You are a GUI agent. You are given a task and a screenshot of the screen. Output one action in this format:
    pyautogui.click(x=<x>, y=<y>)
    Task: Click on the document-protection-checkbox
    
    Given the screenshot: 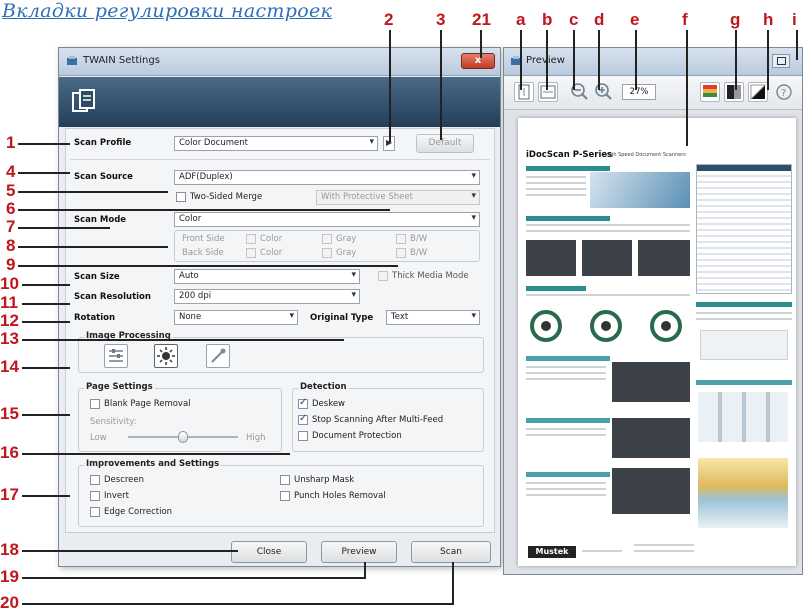 What is the action you would take?
    pyautogui.click(x=303, y=436)
    